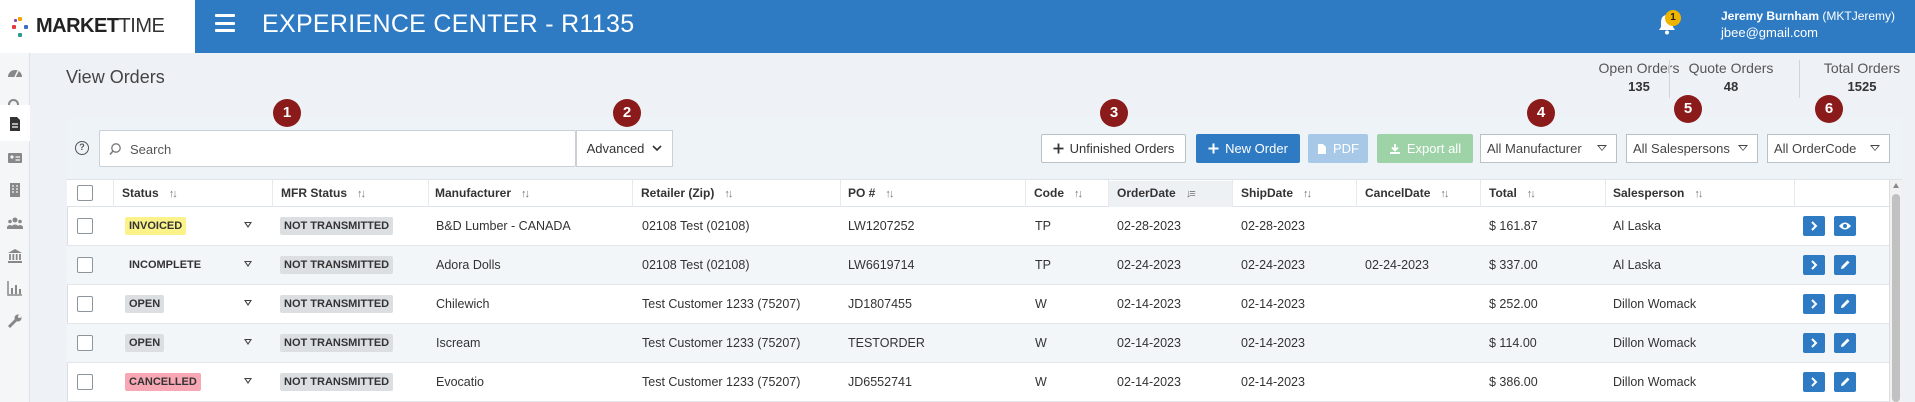  Describe the element at coordinates (82, 148) in the screenshot. I see `help-icon: ?` at that location.